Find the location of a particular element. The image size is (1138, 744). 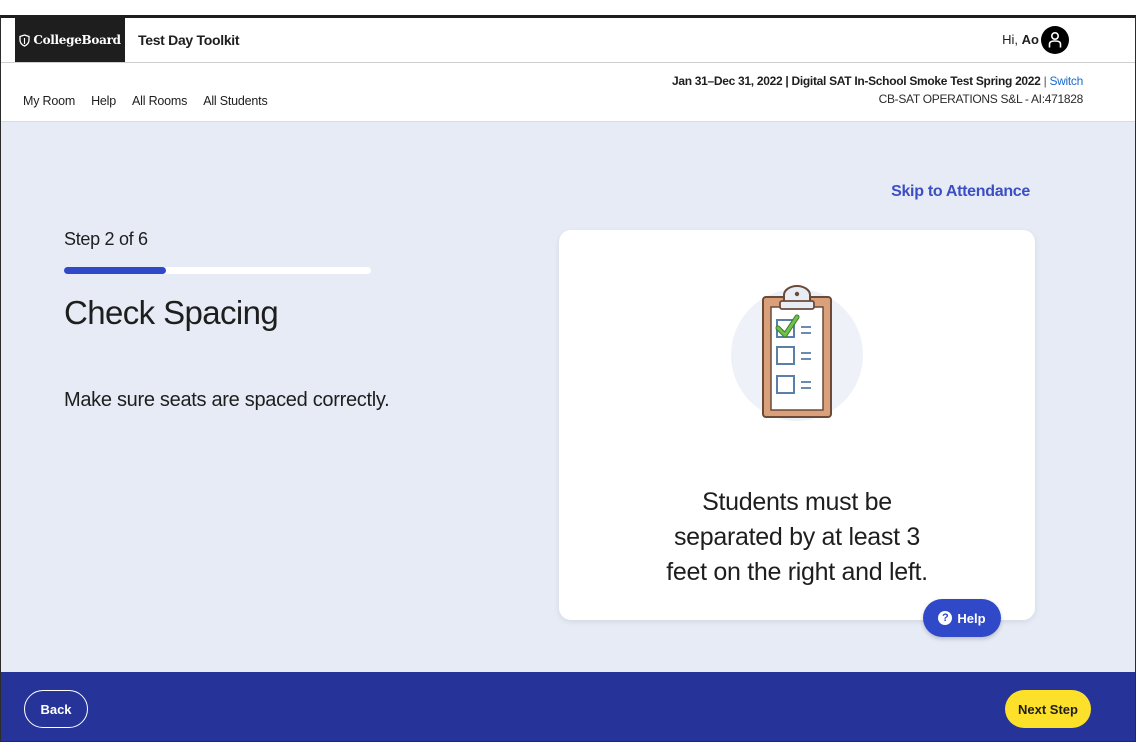

user-icon is located at coordinates (1055, 39).